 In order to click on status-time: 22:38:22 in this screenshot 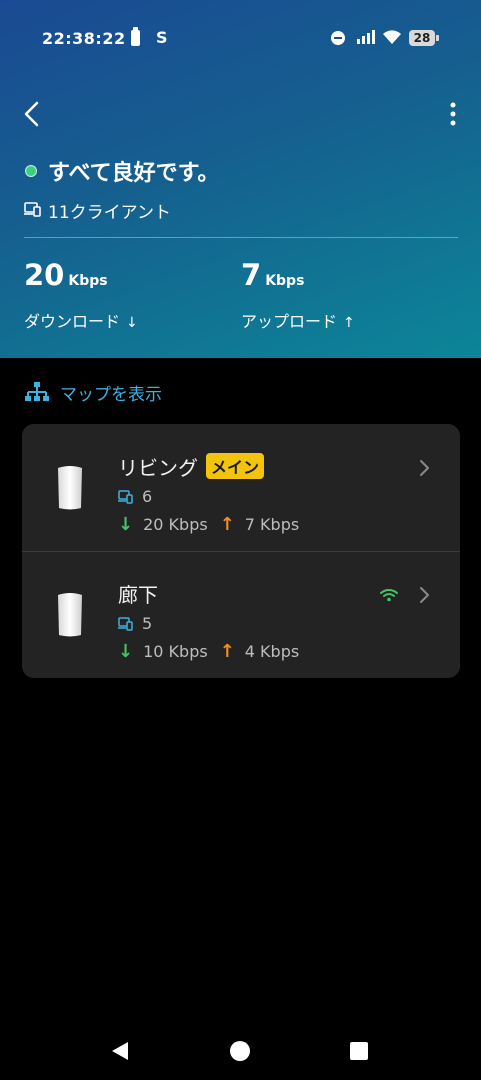, I will do `click(84, 38)`.